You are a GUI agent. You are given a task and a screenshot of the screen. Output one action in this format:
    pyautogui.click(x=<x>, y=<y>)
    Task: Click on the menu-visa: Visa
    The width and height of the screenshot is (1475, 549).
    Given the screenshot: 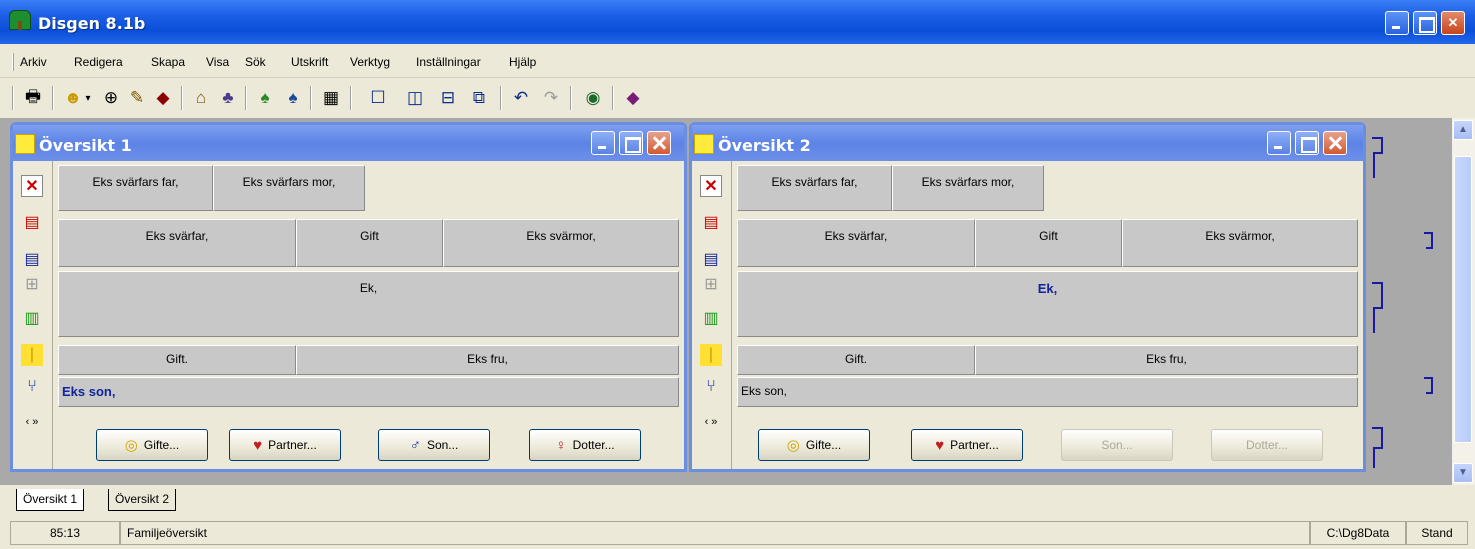 What is the action you would take?
    pyautogui.click(x=217, y=62)
    